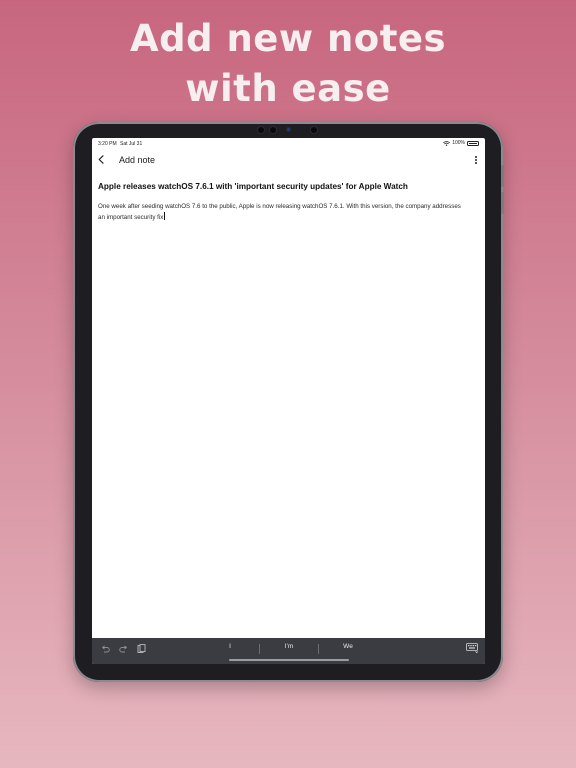 This screenshot has height=768, width=576. What do you see at coordinates (107, 144) in the screenshot?
I see `status-time: 3:20 PM` at bounding box center [107, 144].